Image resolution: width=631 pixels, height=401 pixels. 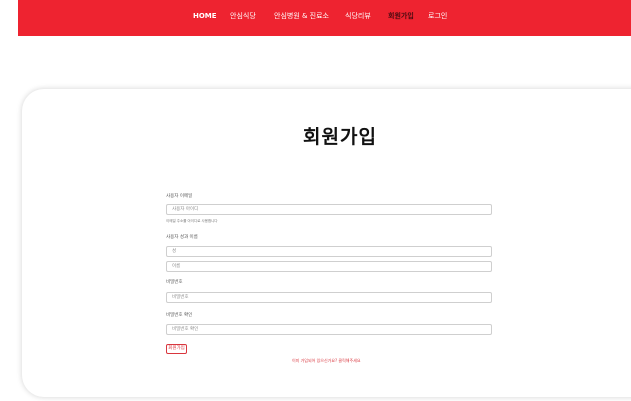 I want to click on signup-button: 회원가입, so click(x=176, y=349).